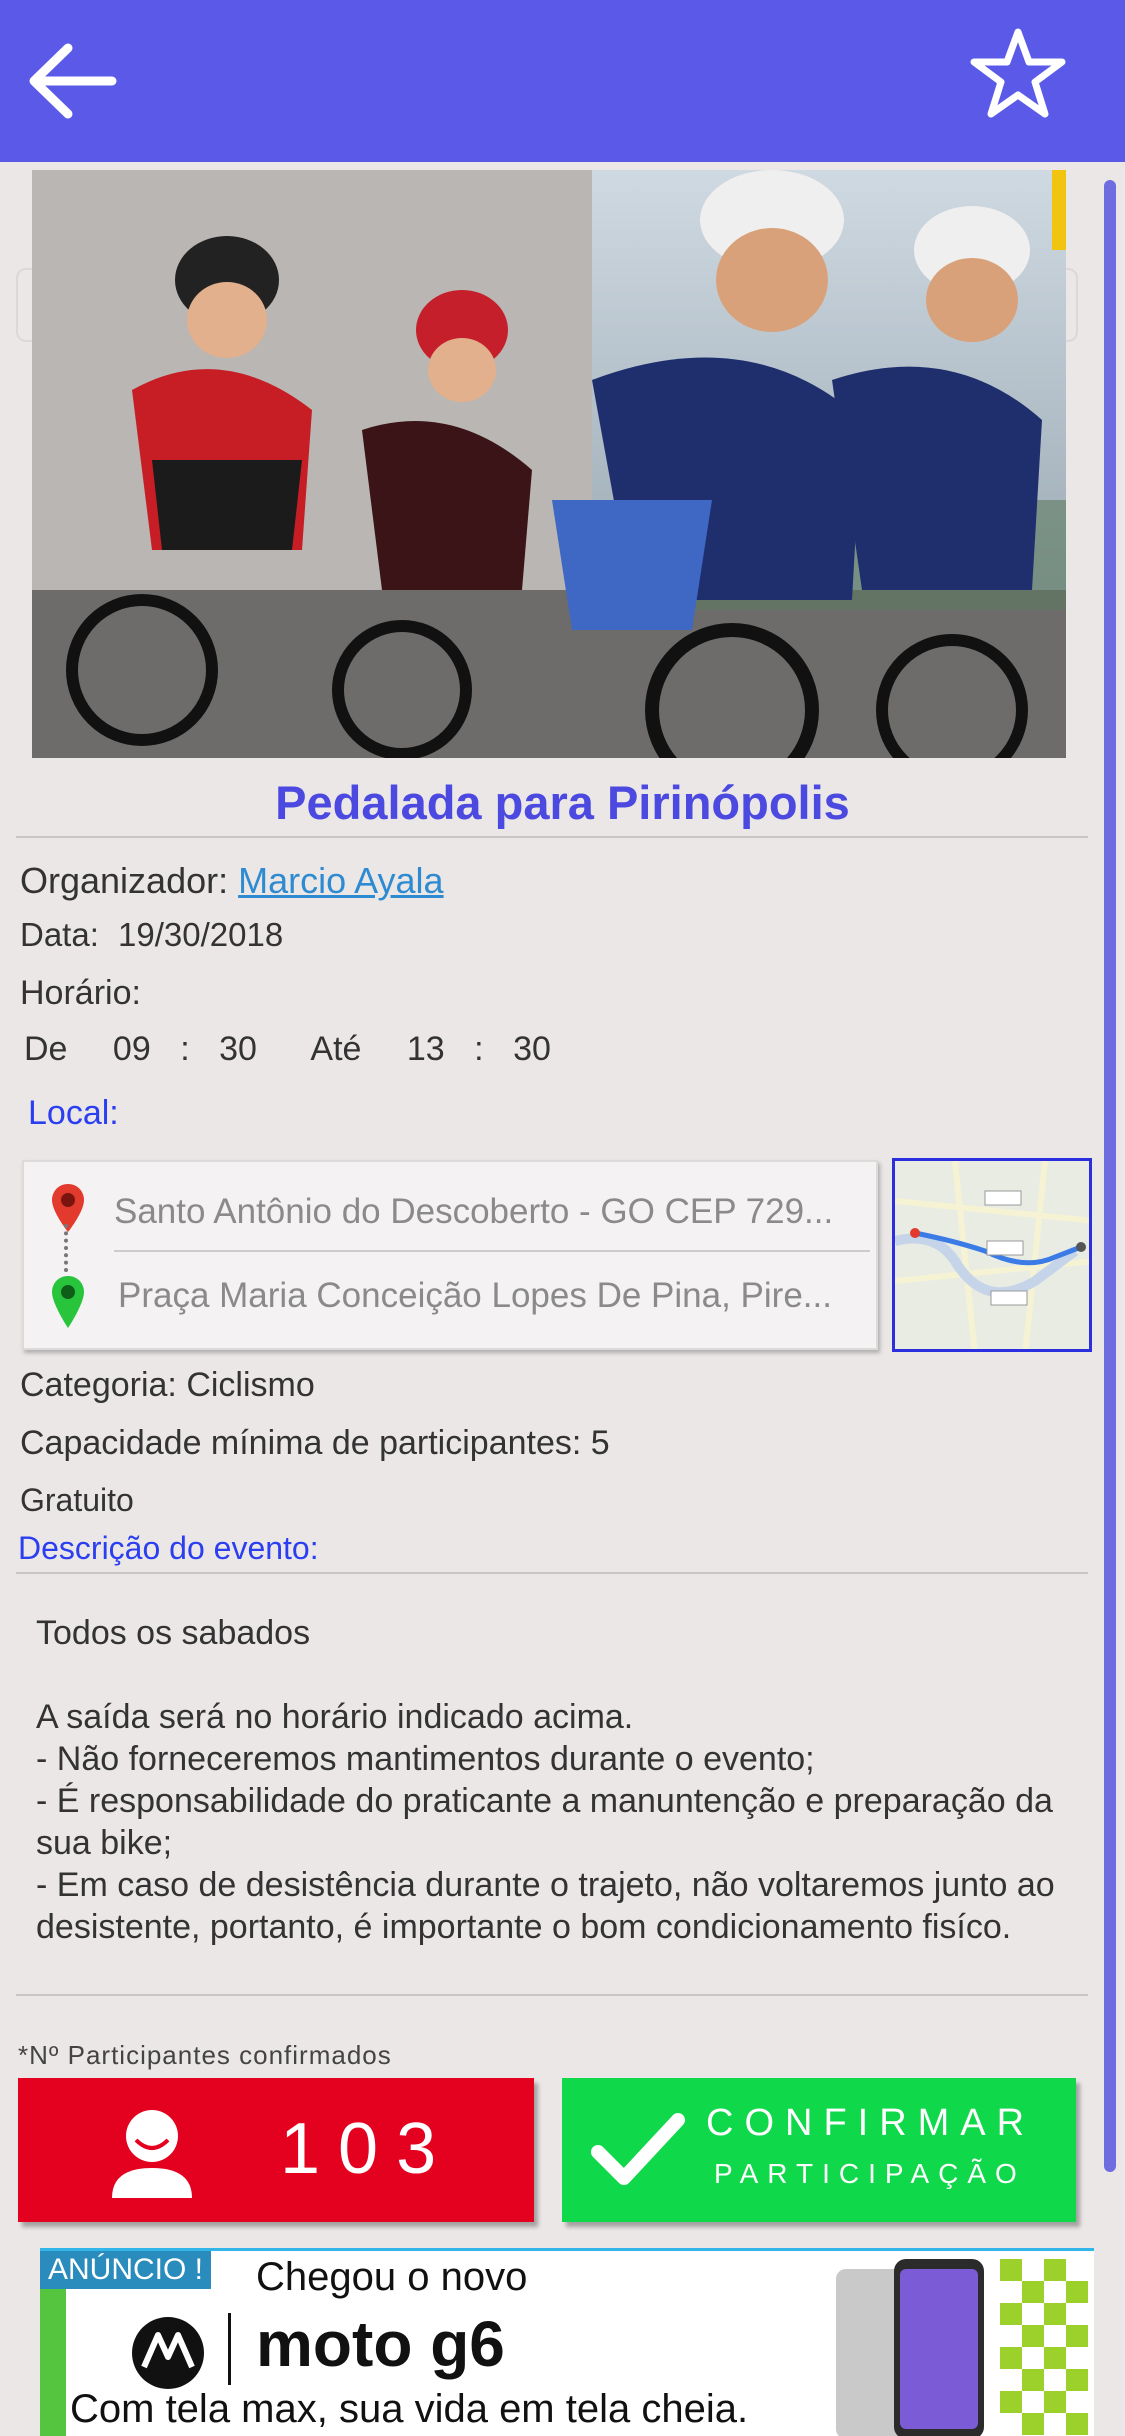  What do you see at coordinates (232, 881) in the screenshot?
I see `organizer-row: Organizador: Marcio Ayala` at bounding box center [232, 881].